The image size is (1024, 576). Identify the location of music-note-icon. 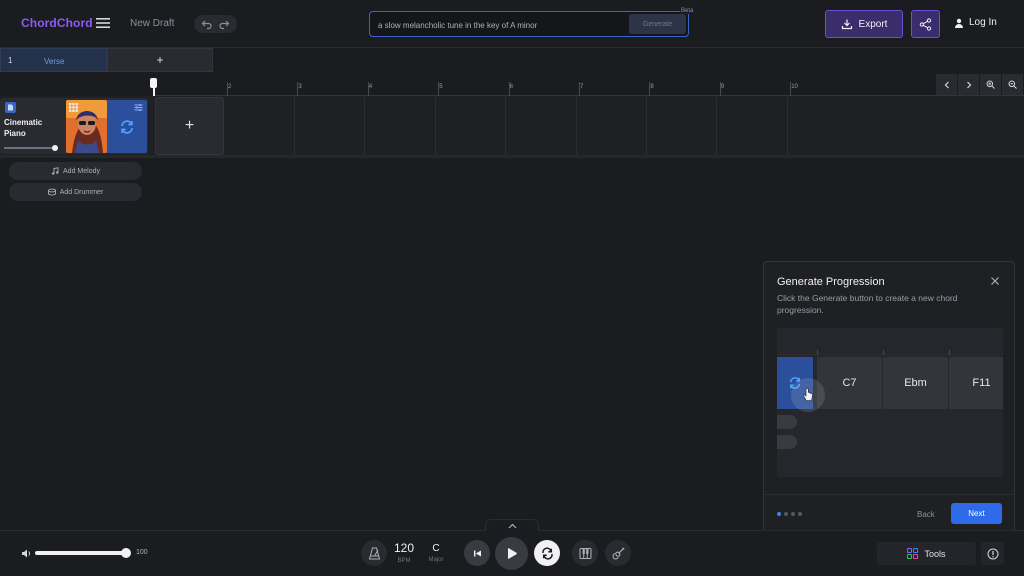
(55, 171).